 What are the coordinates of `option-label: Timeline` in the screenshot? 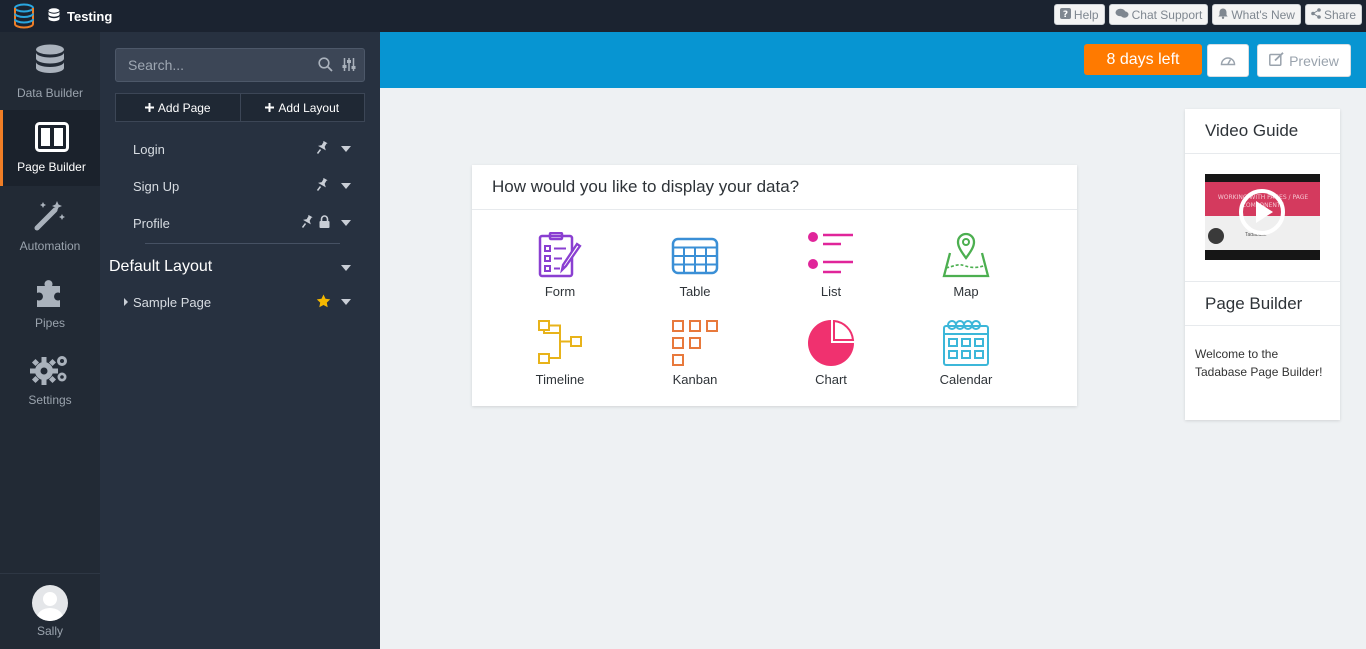 It's located at (560, 379).